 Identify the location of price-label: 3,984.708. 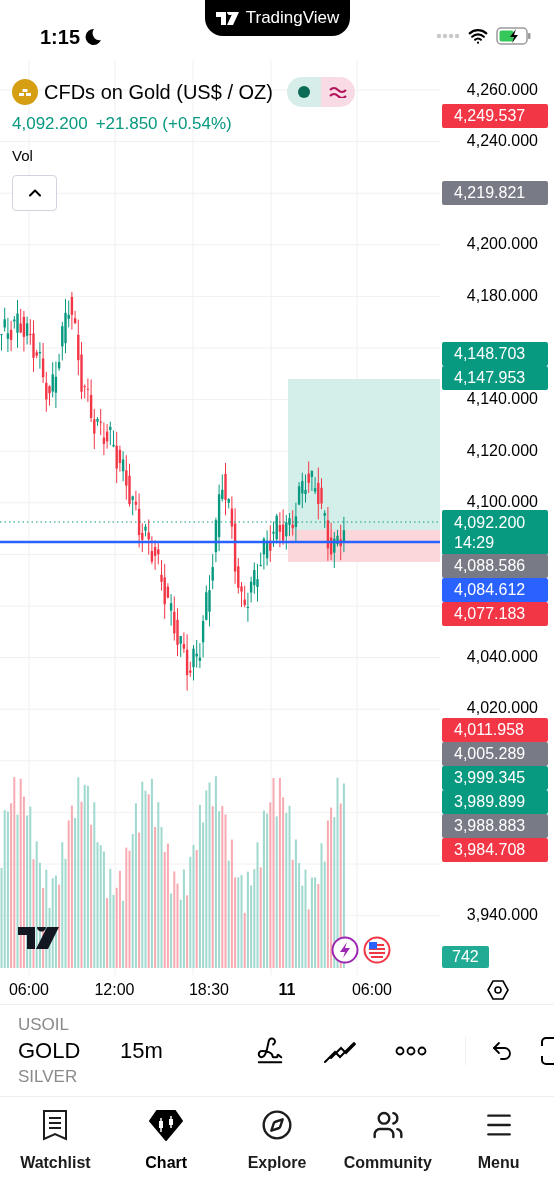
(495, 850).